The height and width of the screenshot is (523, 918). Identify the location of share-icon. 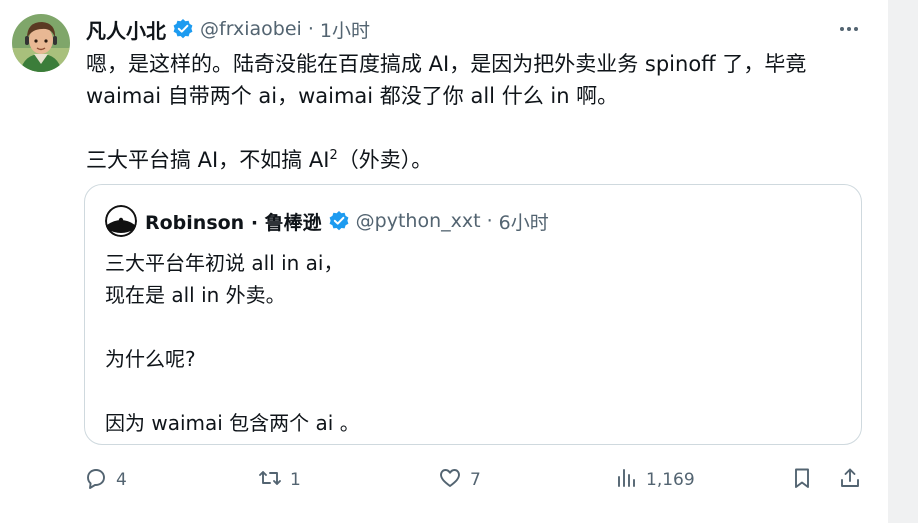
(850, 480).